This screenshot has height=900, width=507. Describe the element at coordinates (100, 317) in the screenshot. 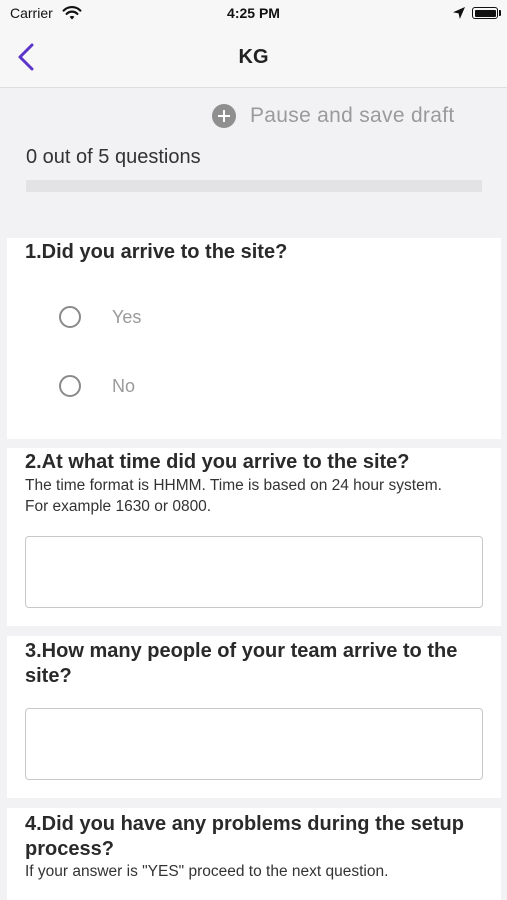

I see `radio-option-yes: Yes` at that location.